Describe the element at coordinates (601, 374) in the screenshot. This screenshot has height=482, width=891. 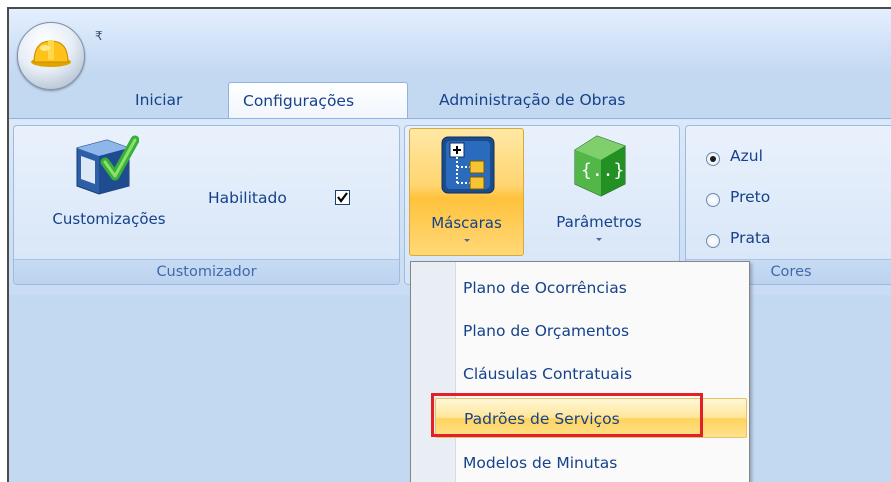
I see `menu-item-clausulas-contratuais: Cláusulas Contratuais` at that location.